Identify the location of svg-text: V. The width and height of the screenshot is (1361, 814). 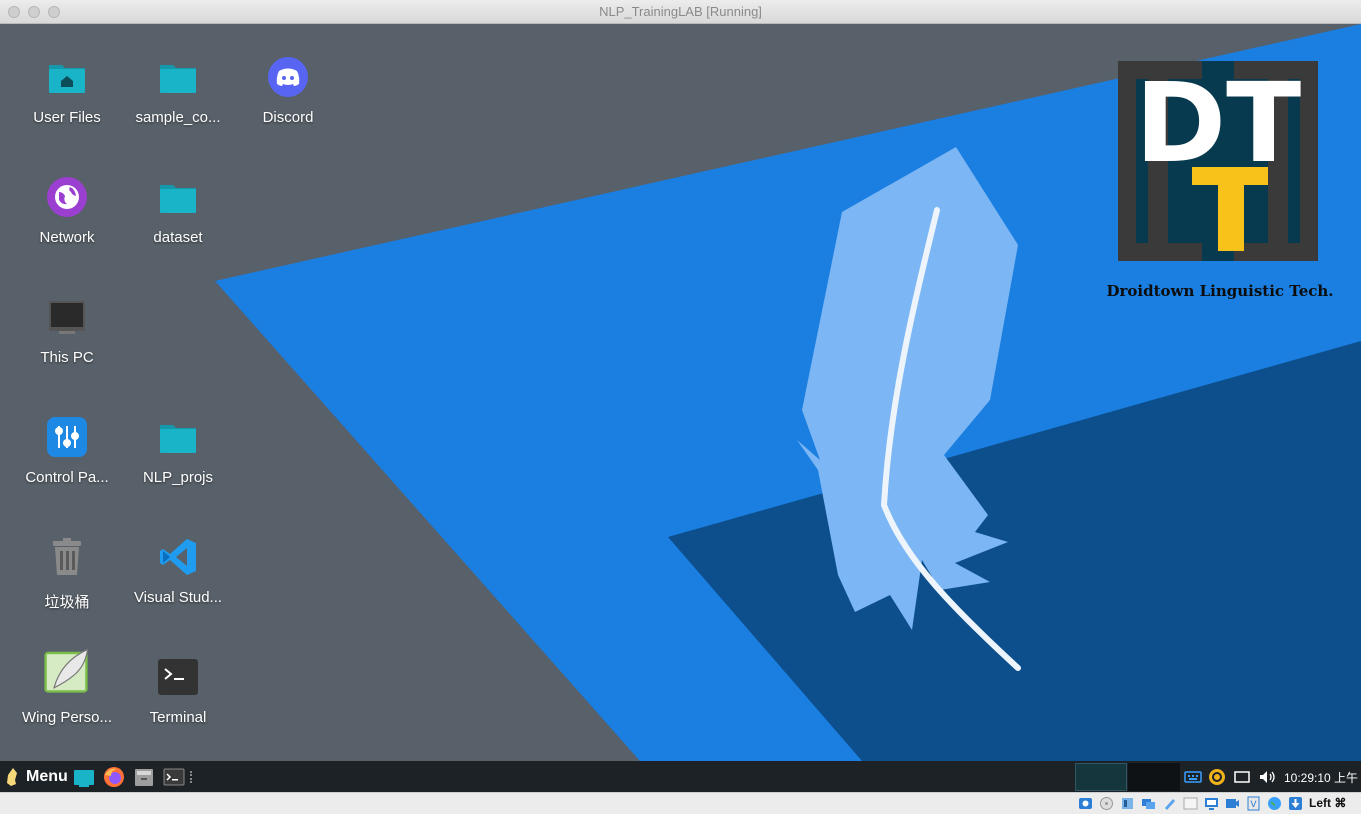
(1253, 805).